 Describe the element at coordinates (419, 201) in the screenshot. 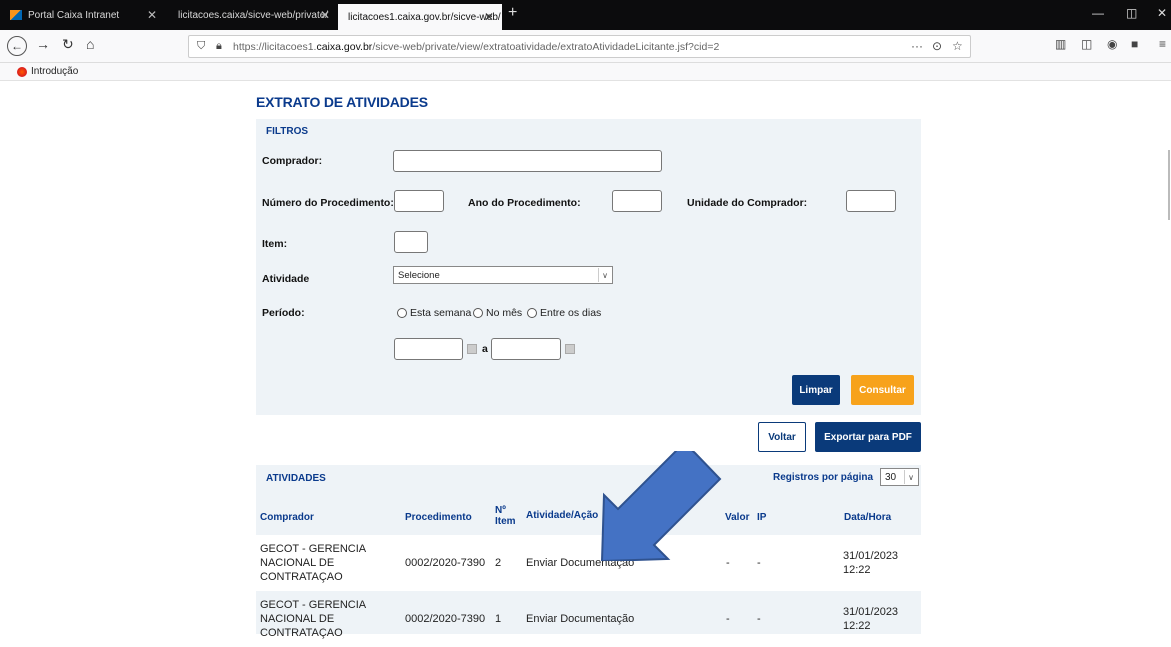

I see `numero-procedimento-input` at that location.